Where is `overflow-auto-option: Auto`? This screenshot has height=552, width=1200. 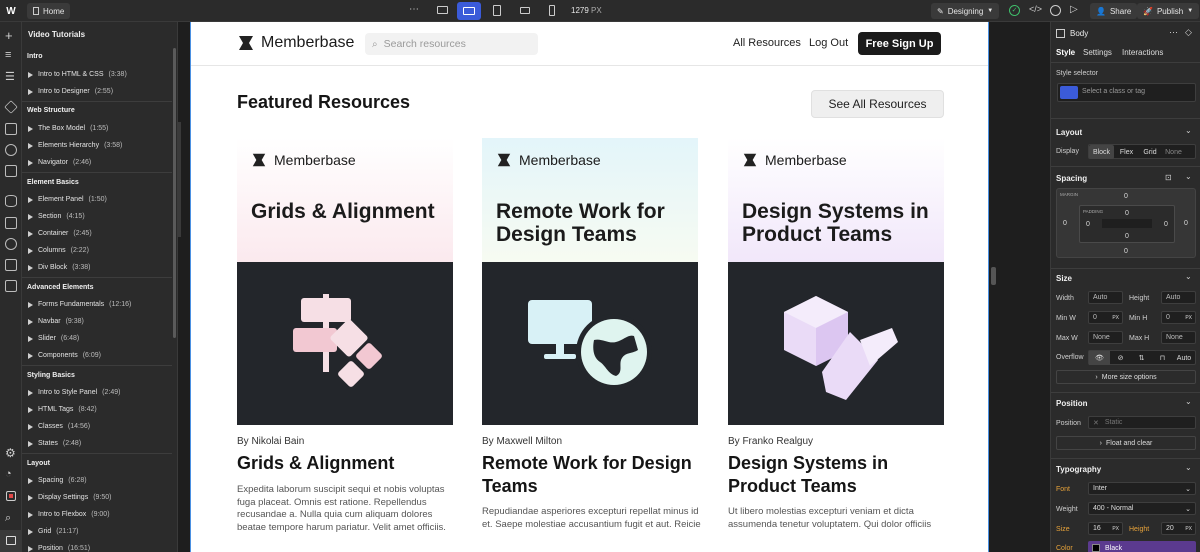
overflow-auto-option: Auto is located at coordinates (1184, 358).